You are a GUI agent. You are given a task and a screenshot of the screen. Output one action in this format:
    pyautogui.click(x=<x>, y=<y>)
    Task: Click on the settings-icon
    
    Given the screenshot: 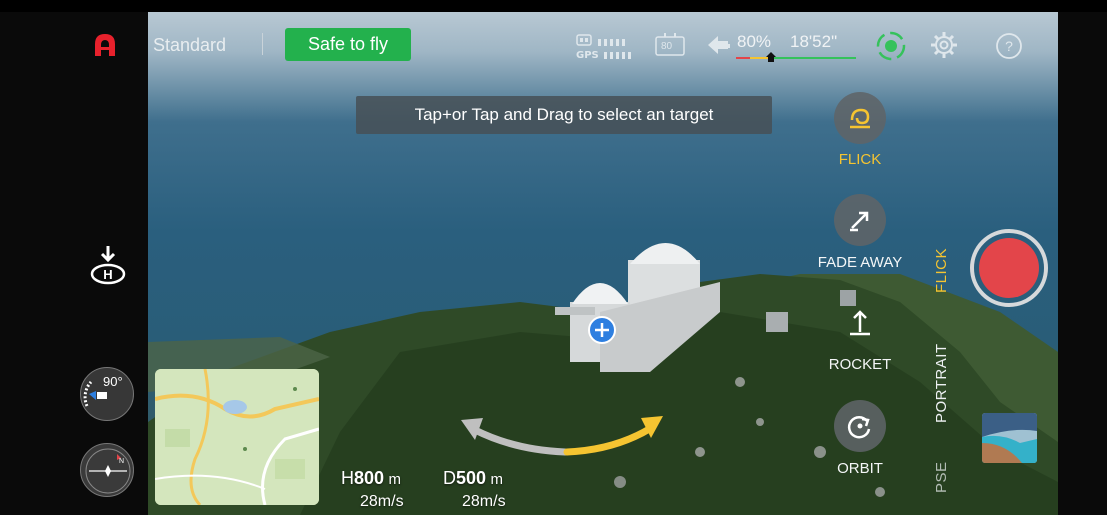 What is the action you would take?
    pyautogui.click(x=944, y=45)
    